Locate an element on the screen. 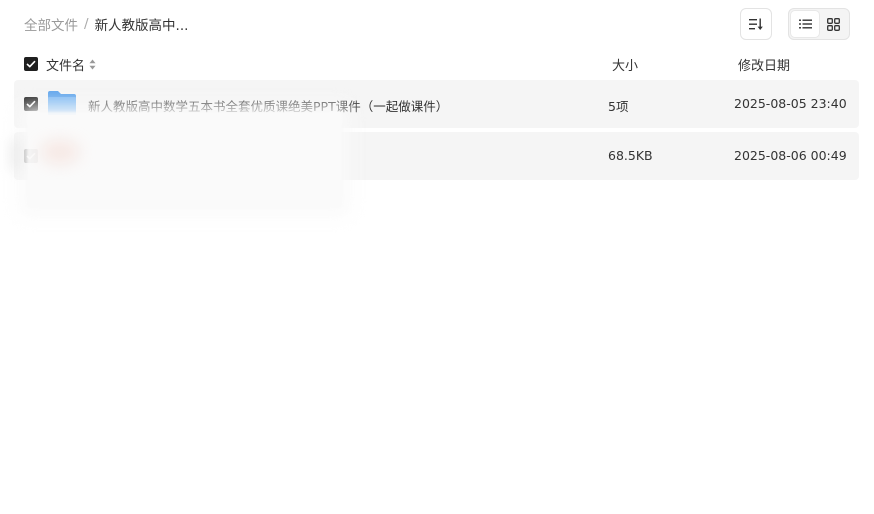  column-header-date: 修改日期 is located at coordinates (764, 64).